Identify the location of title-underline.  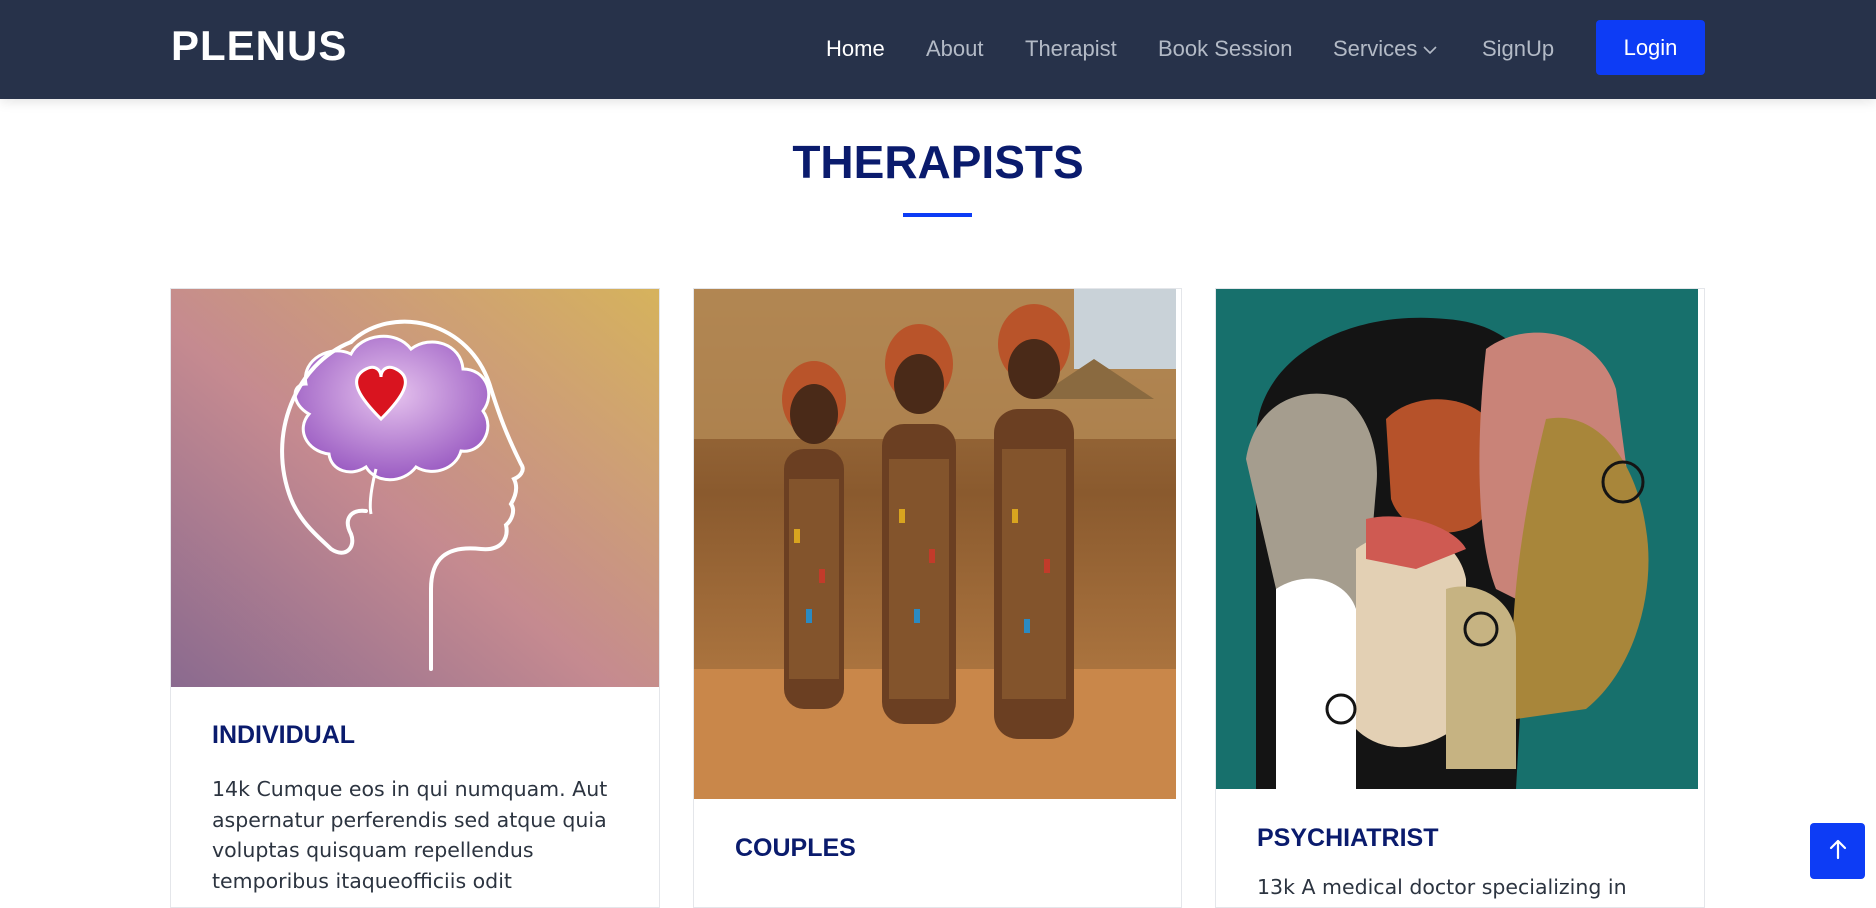
(937, 215).